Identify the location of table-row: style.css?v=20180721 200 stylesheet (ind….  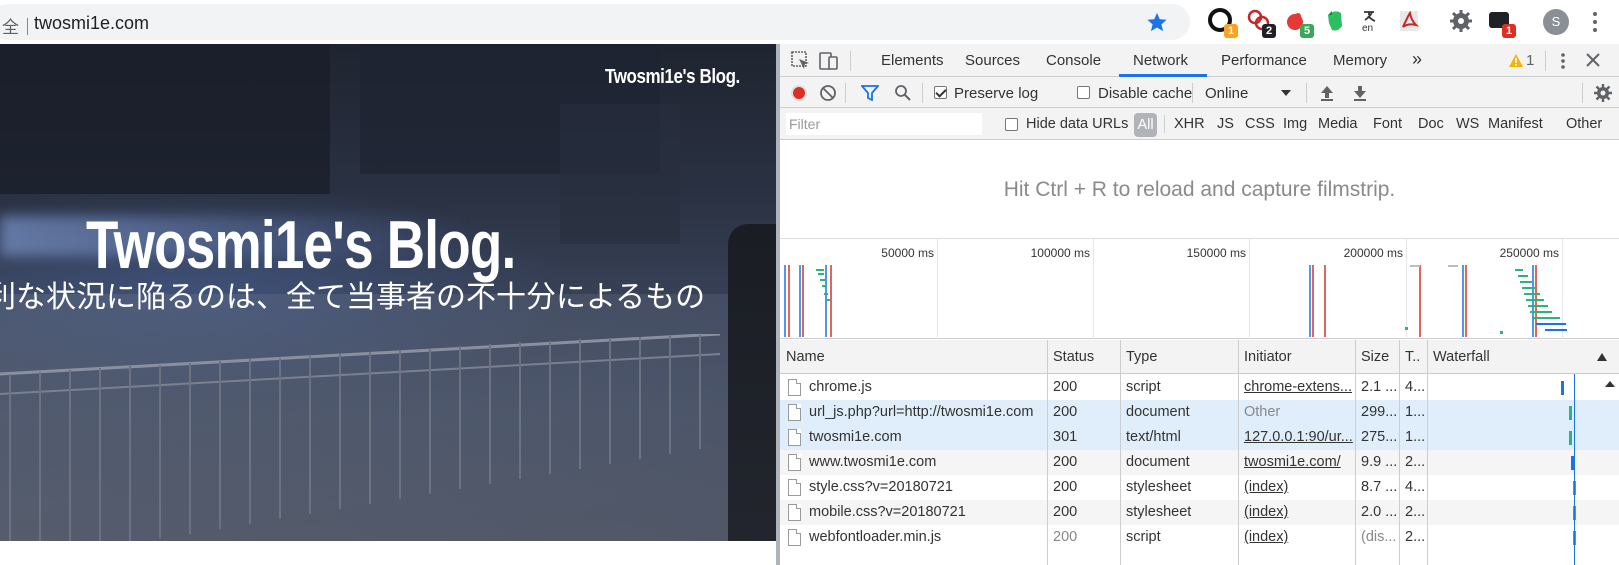
(1199, 487).